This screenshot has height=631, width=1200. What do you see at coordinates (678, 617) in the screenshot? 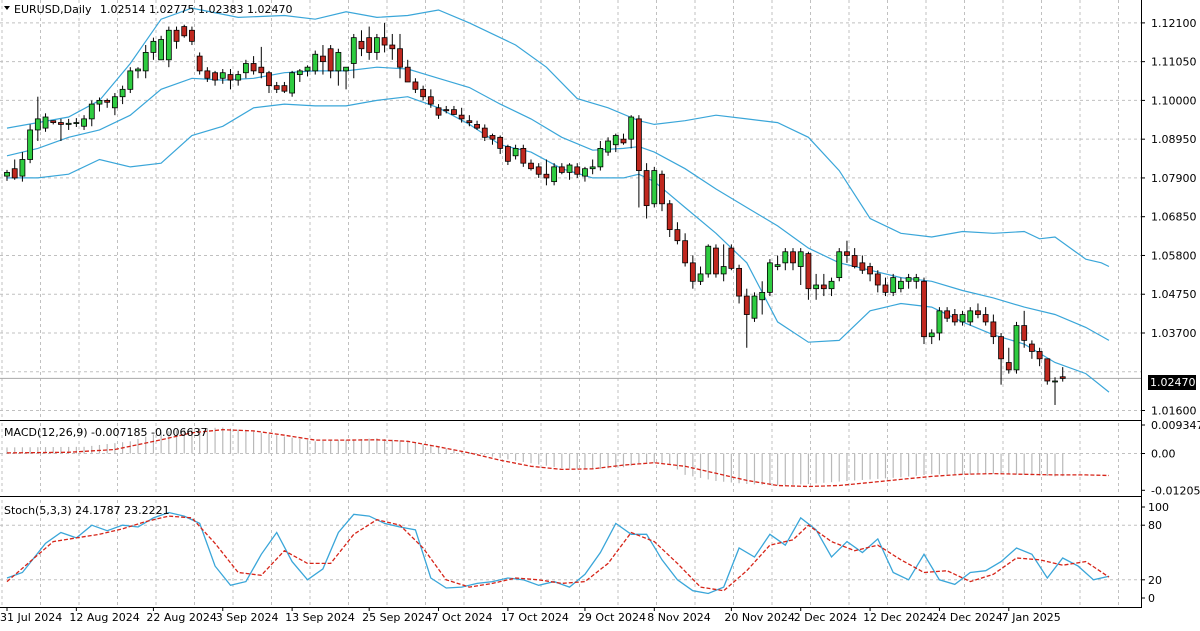
I see `date-tick-label: 8 Nov 2024` at bounding box center [678, 617].